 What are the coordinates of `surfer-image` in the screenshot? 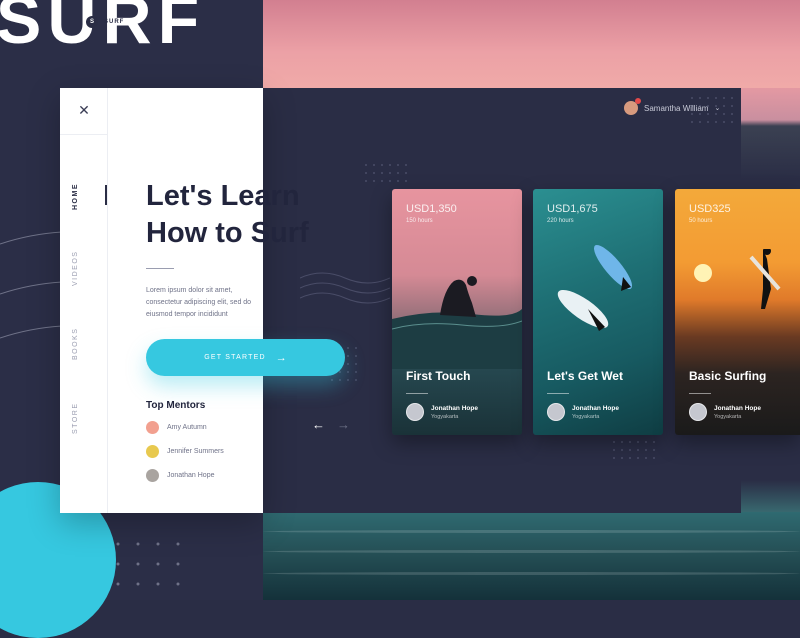 It's located at (457, 322).